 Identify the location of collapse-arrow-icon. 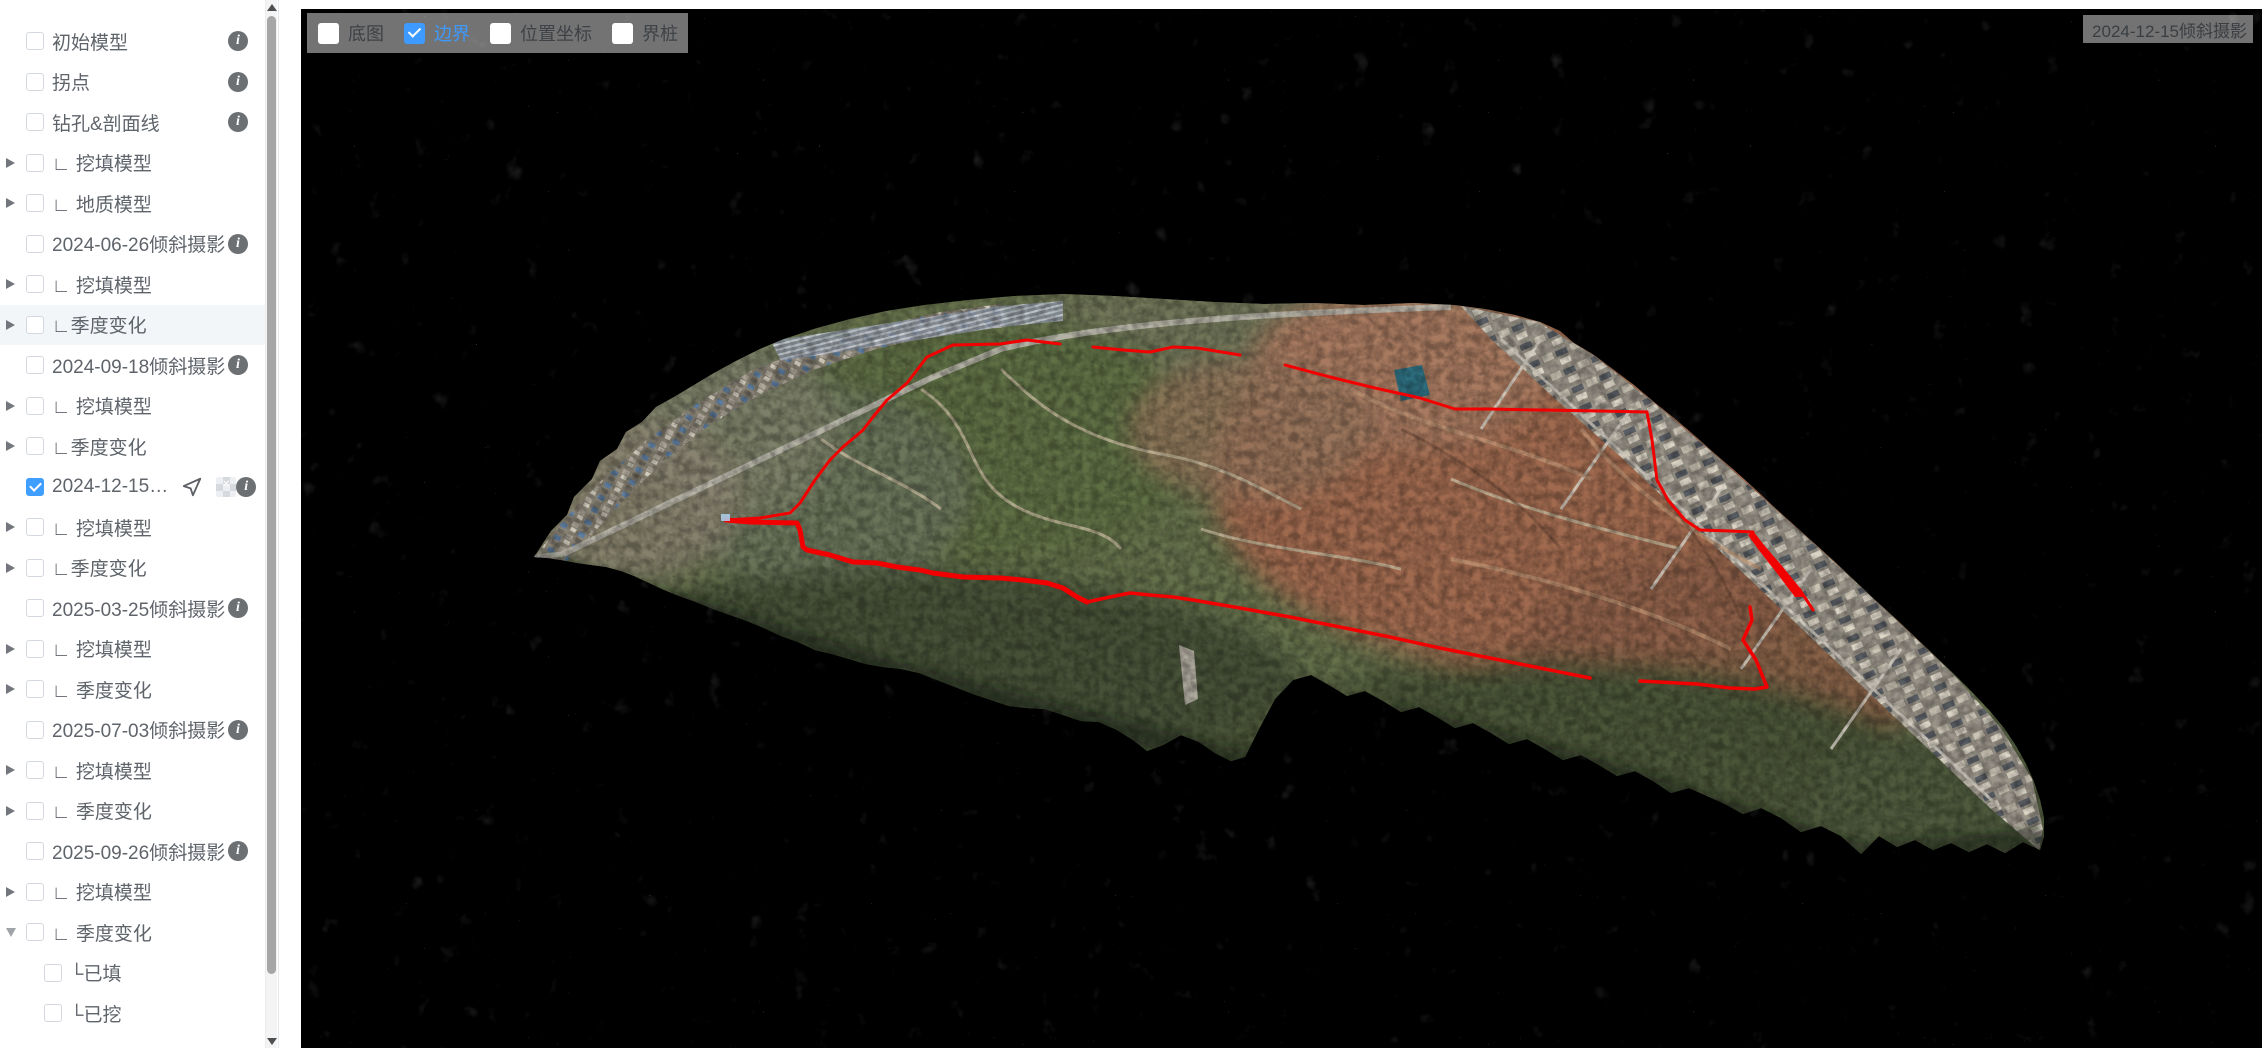
(11, 932).